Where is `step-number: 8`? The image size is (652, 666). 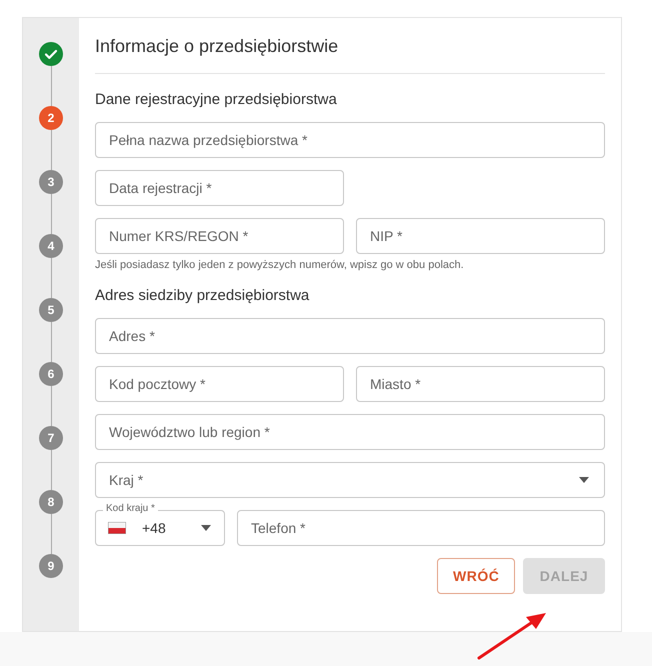 step-number: 8 is located at coordinates (51, 502).